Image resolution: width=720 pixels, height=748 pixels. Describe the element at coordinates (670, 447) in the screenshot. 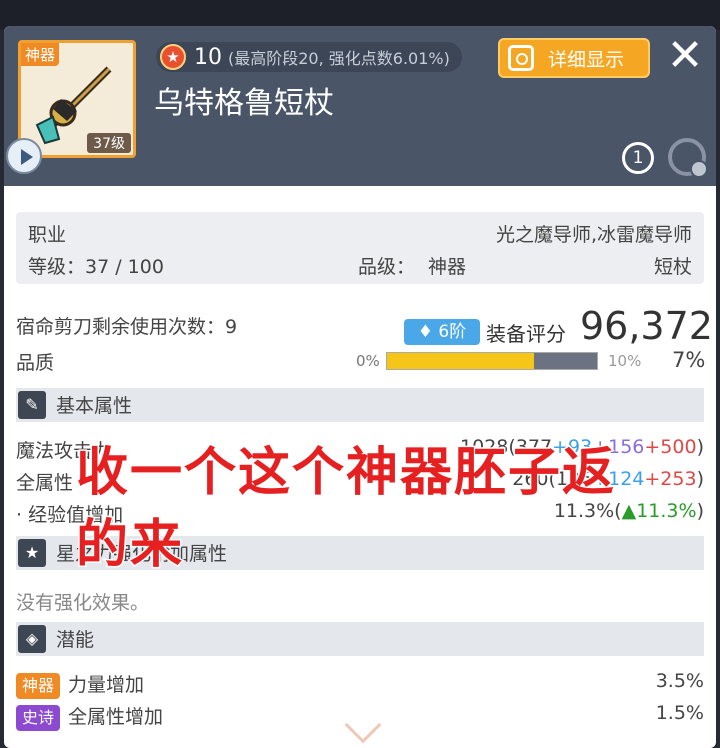

I see `stat-plus-red: +500` at that location.